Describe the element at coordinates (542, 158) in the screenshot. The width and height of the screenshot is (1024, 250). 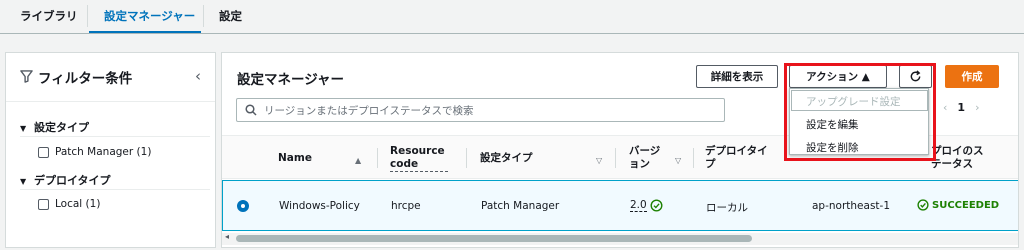
I see `column-config-type: 設定タイプ ▽` at that location.